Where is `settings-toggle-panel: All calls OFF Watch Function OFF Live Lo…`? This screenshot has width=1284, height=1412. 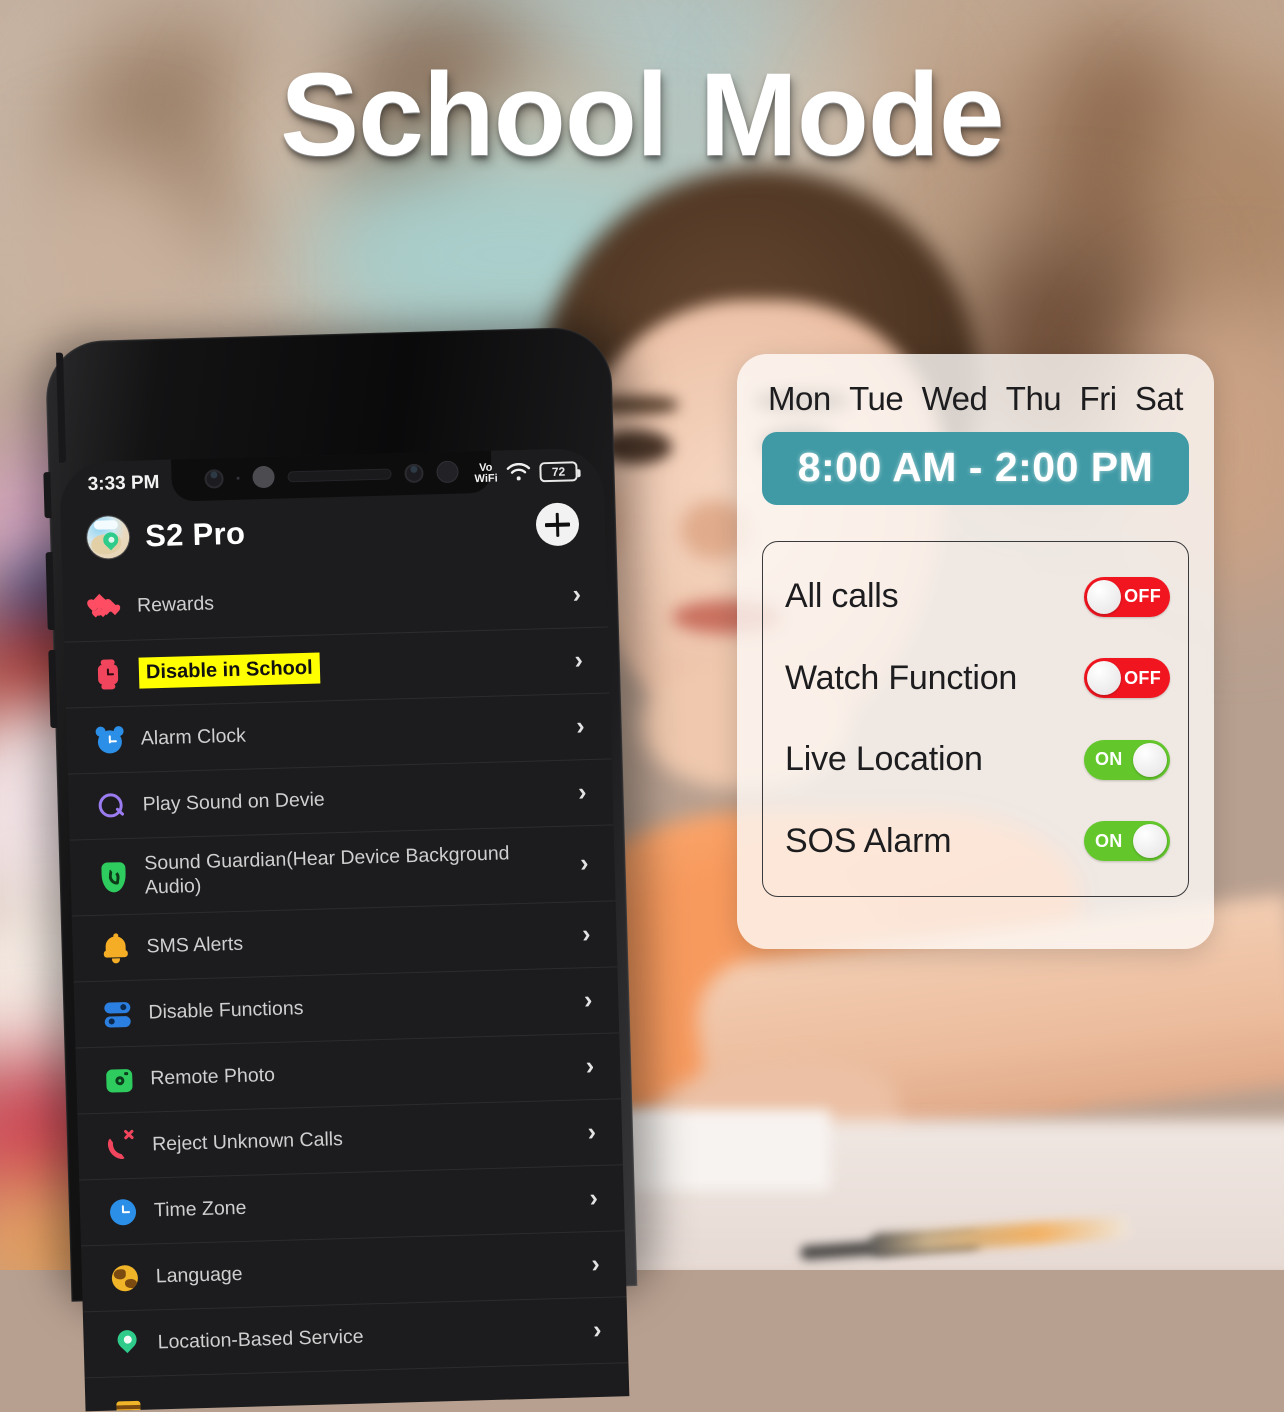 settings-toggle-panel: All calls OFF Watch Function OFF Live Lo… is located at coordinates (975, 719).